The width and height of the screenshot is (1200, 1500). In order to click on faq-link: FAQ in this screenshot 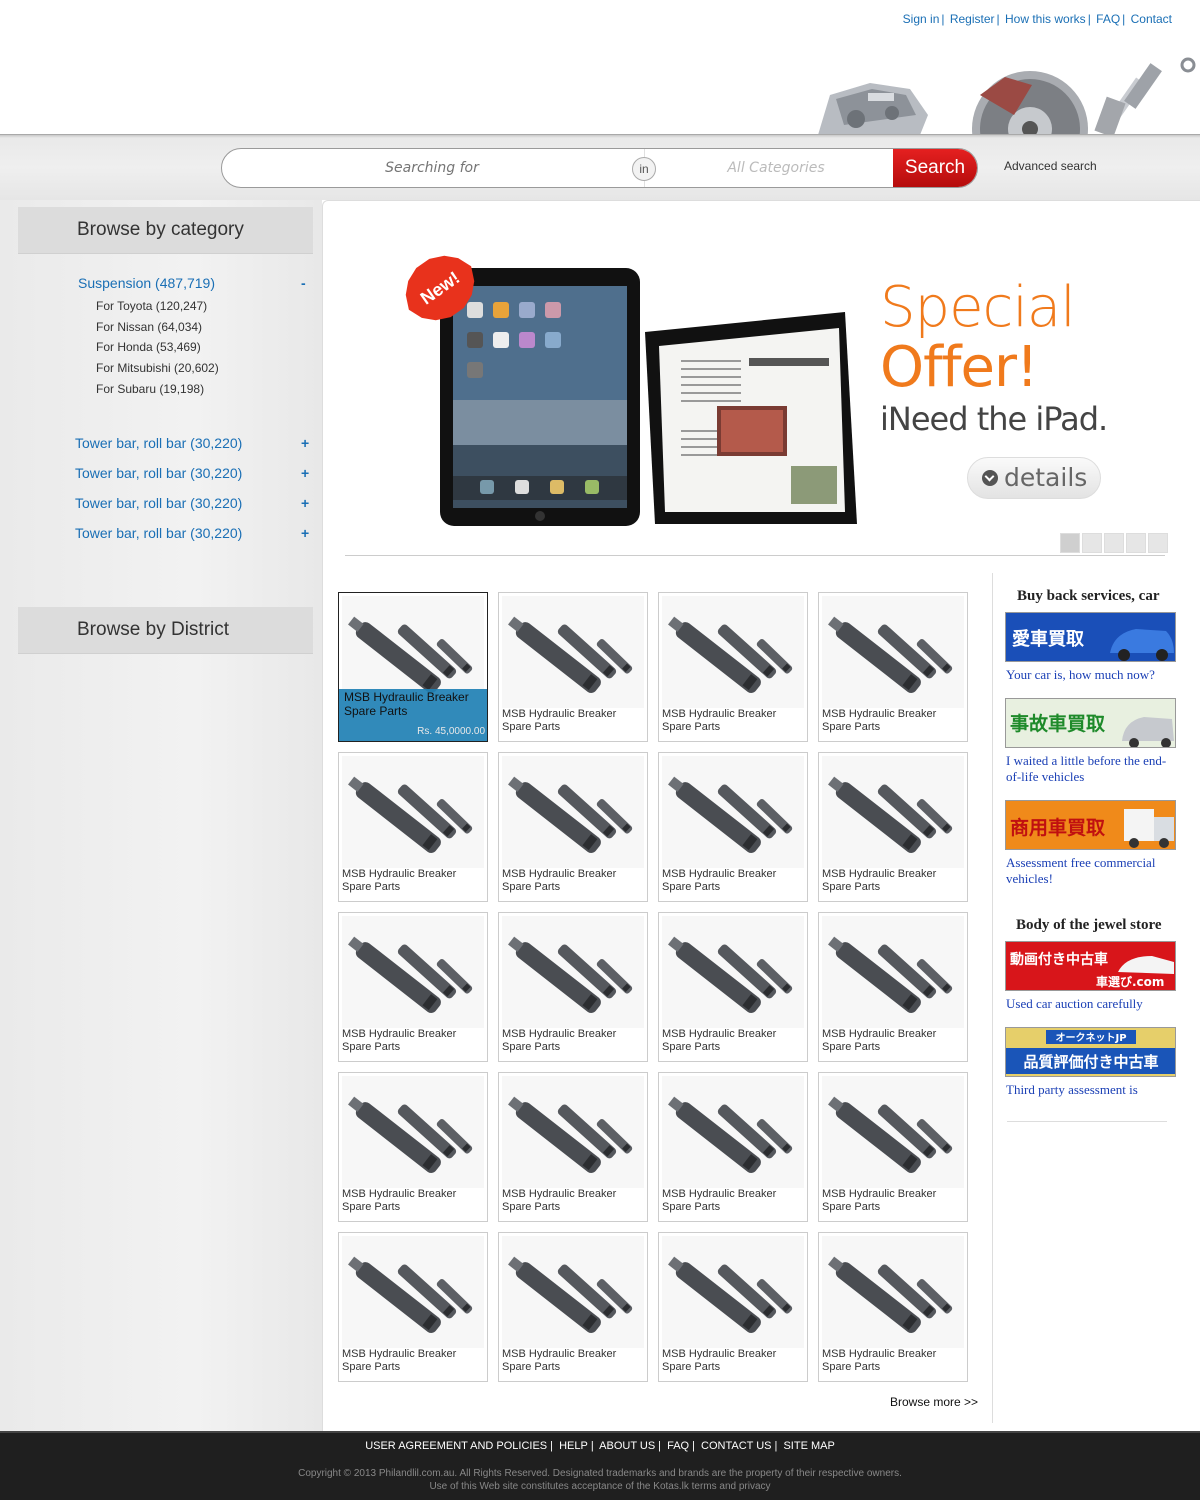, I will do `click(1108, 19)`.